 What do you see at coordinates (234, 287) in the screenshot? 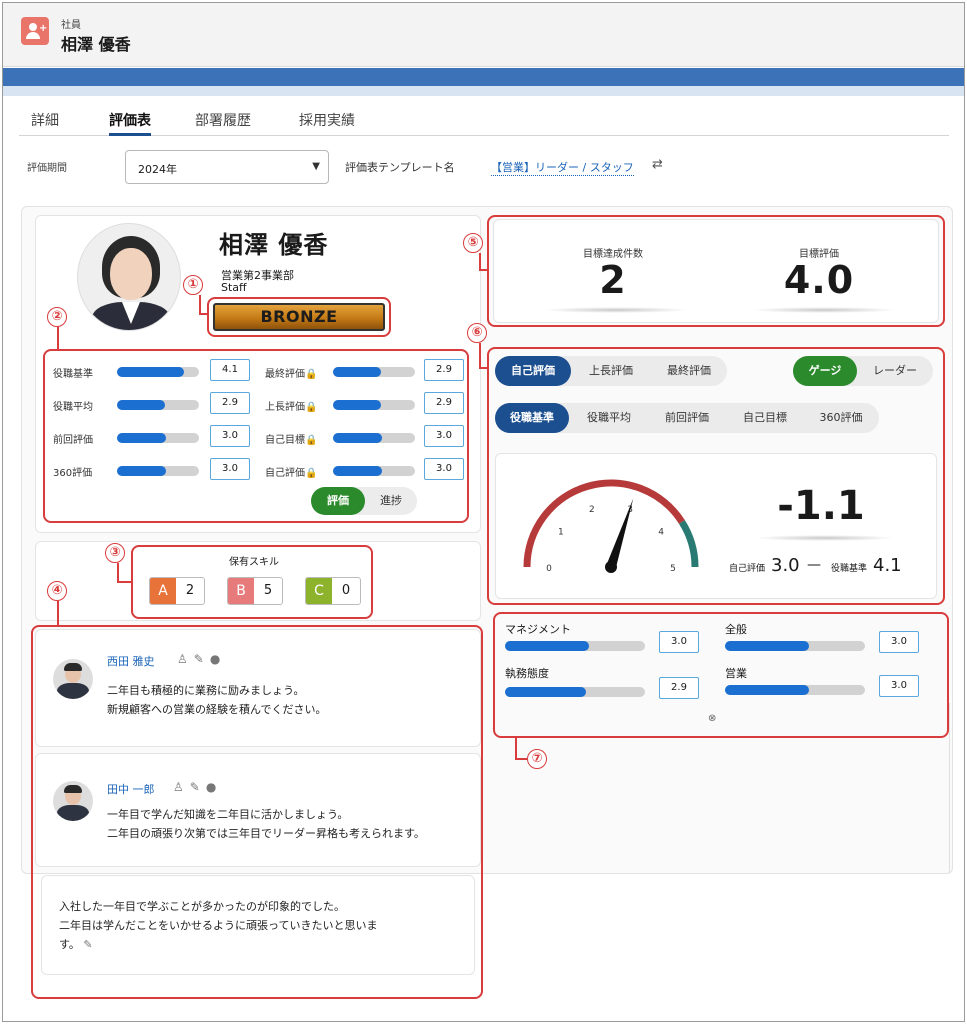
I see `employee-role: Staff` at bounding box center [234, 287].